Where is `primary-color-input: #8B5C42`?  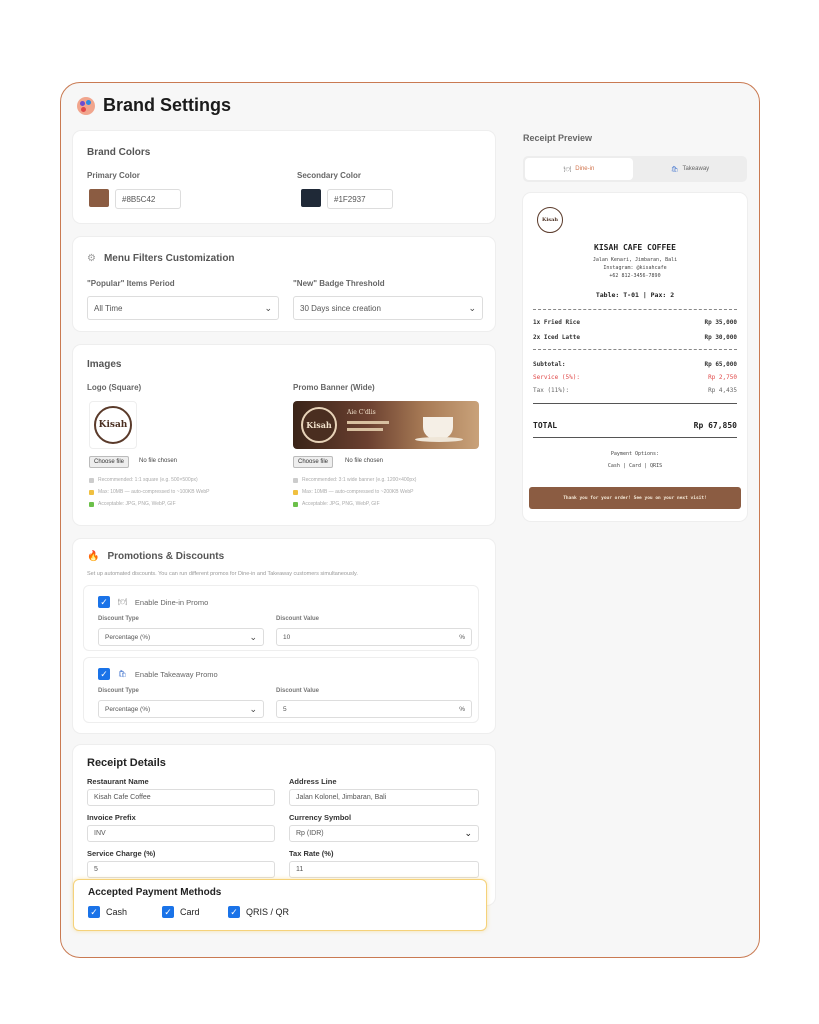
primary-color-input: #8B5C42 is located at coordinates (148, 199).